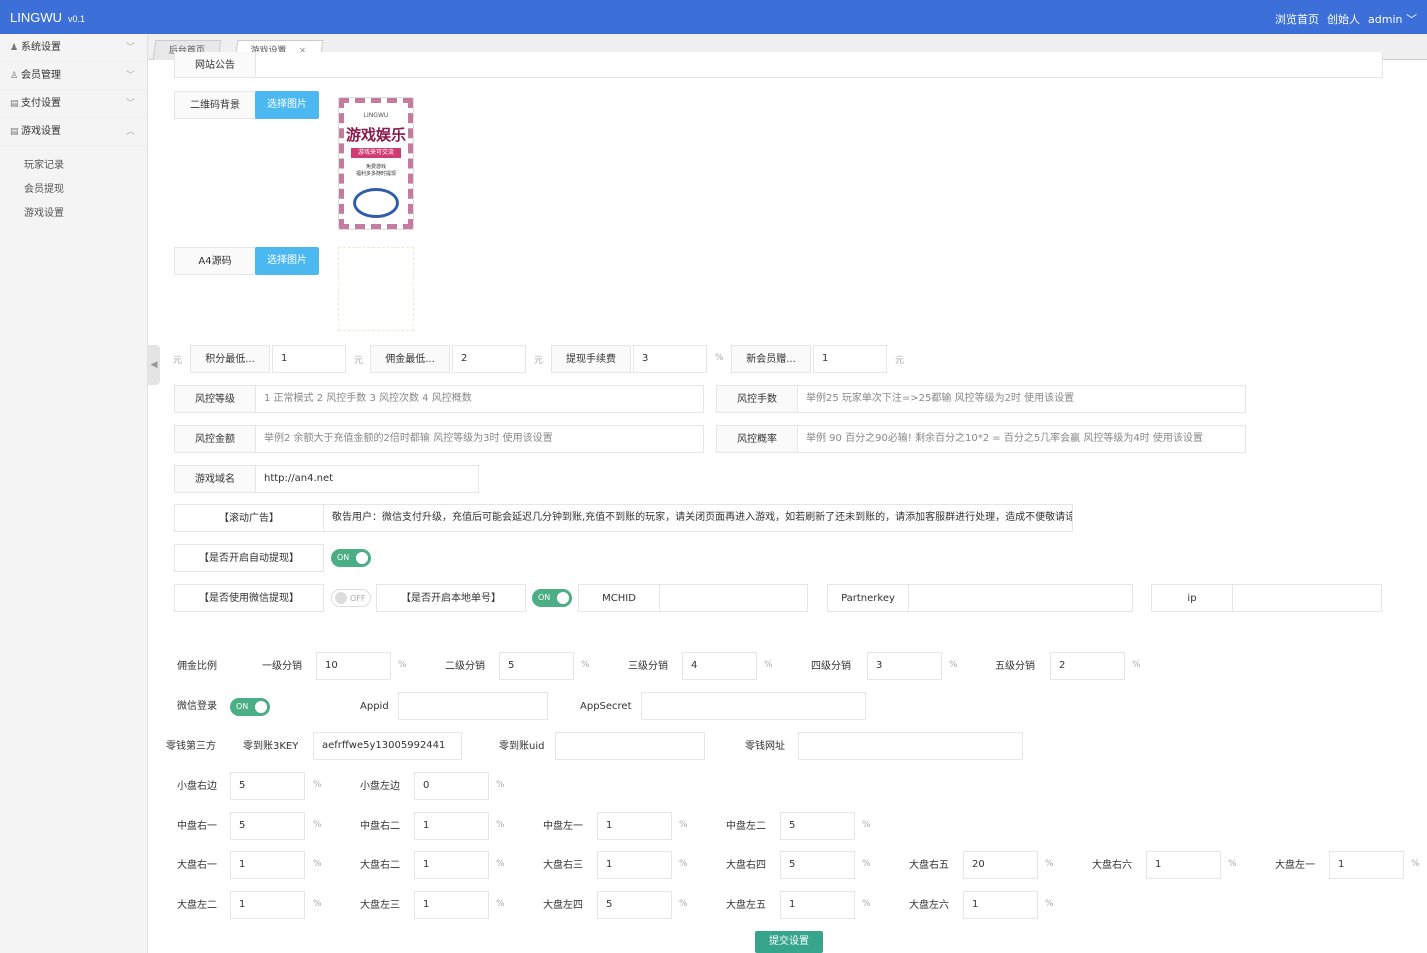 Image resolution: width=1427 pixels, height=953 pixels. What do you see at coordinates (1366, 865) in the screenshot?
I see `big-left-1-input: 1` at bounding box center [1366, 865].